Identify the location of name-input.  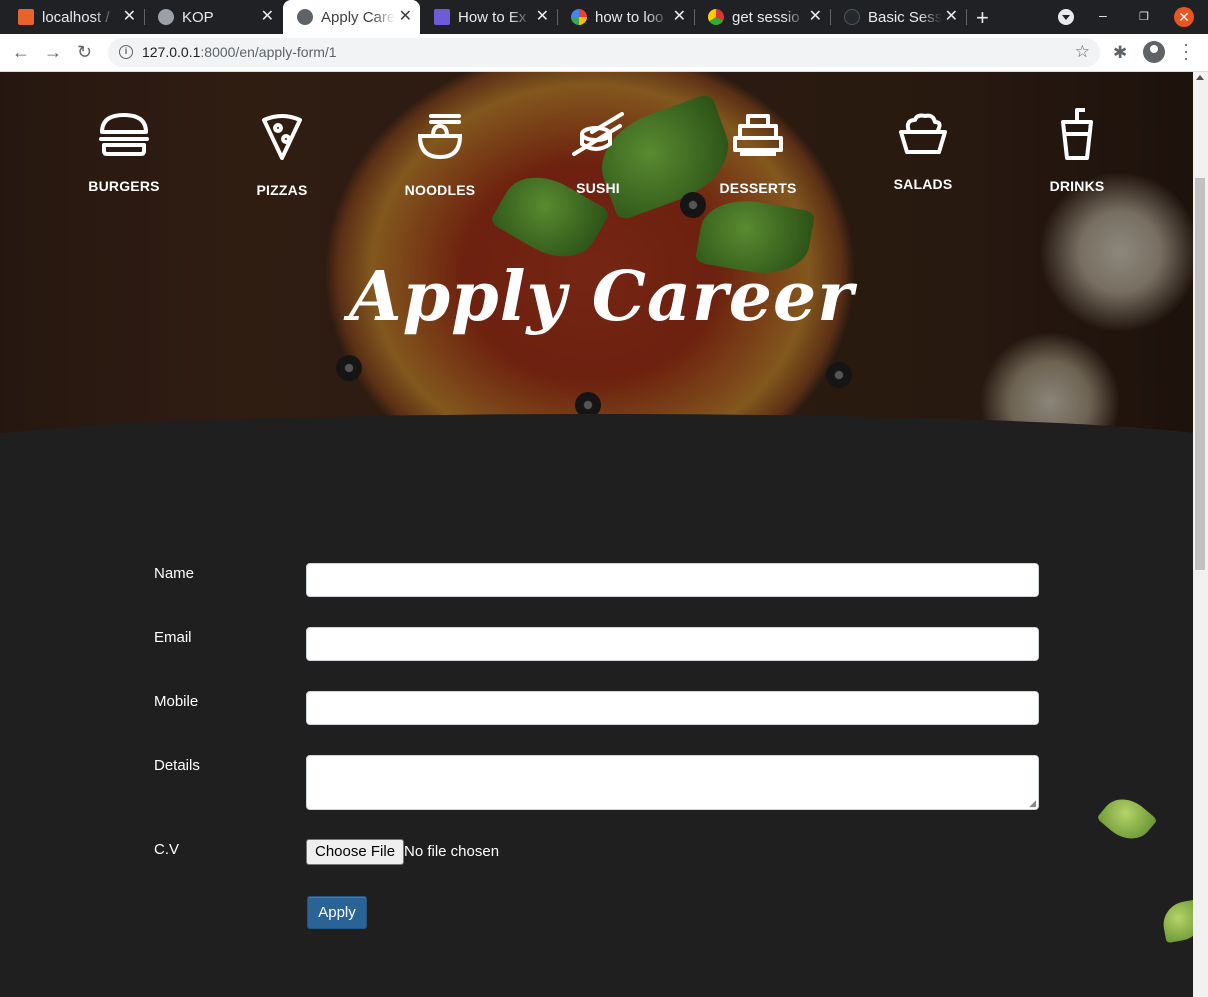
(672, 580).